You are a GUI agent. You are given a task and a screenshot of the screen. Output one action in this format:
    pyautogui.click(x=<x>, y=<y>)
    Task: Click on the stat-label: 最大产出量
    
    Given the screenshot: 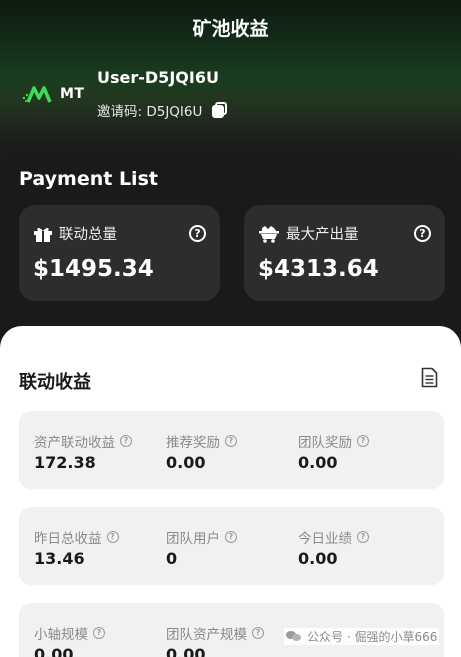 What is the action you would take?
    pyautogui.click(x=322, y=235)
    